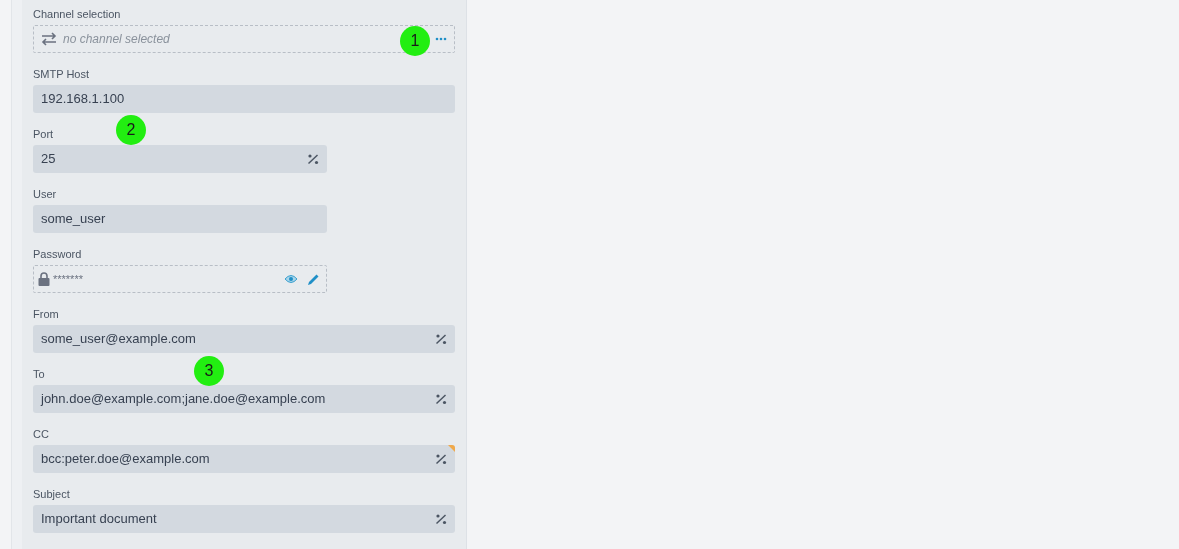 The image size is (1179, 549). I want to click on field-label: Channel selection, so click(77, 14).